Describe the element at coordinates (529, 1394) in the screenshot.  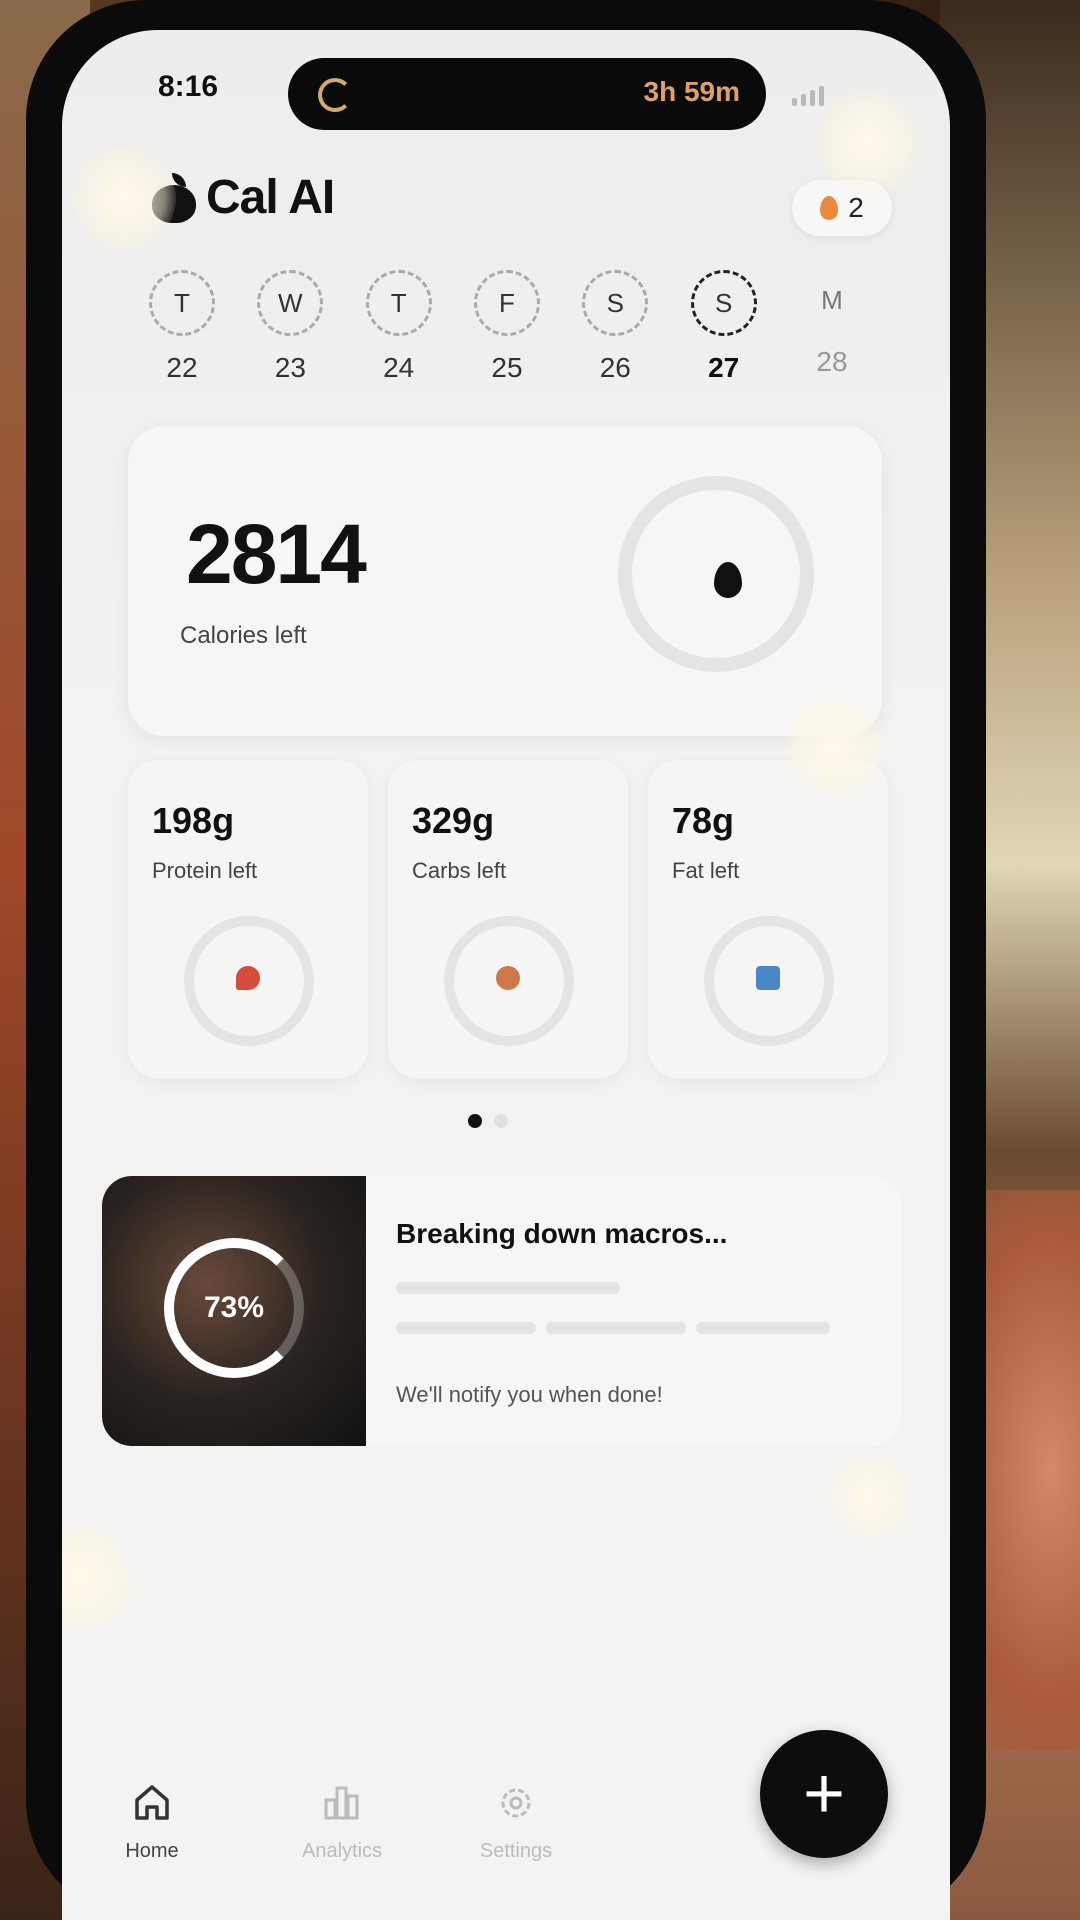
I see `processing-note: We'll notify you when done!` at that location.